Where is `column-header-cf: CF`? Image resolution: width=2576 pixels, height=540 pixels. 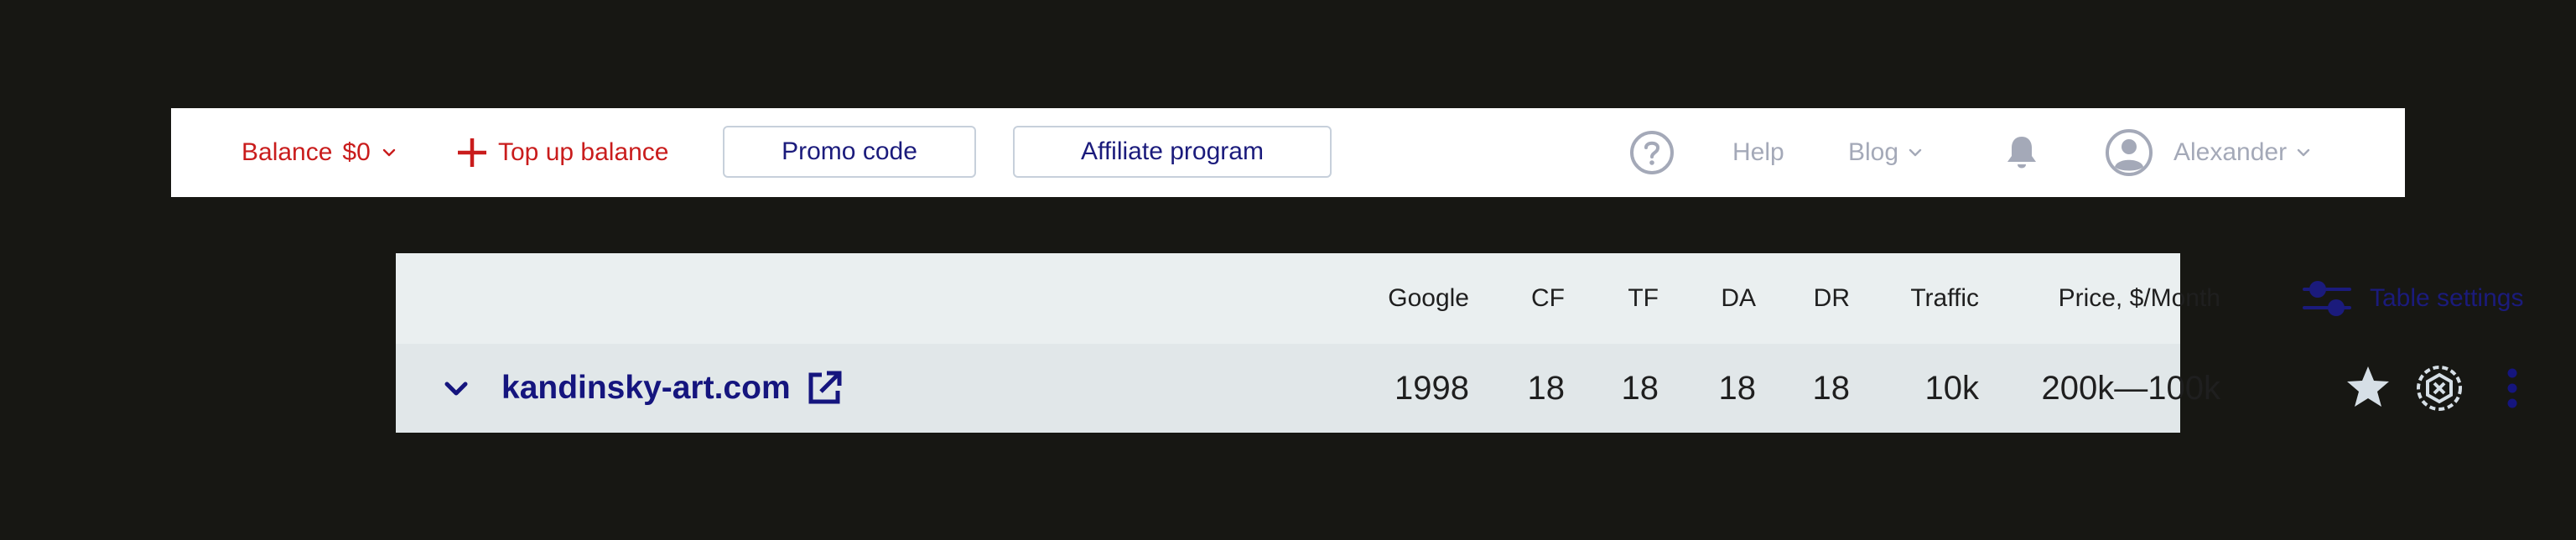 column-header-cf: CF is located at coordinates (1517, 298).